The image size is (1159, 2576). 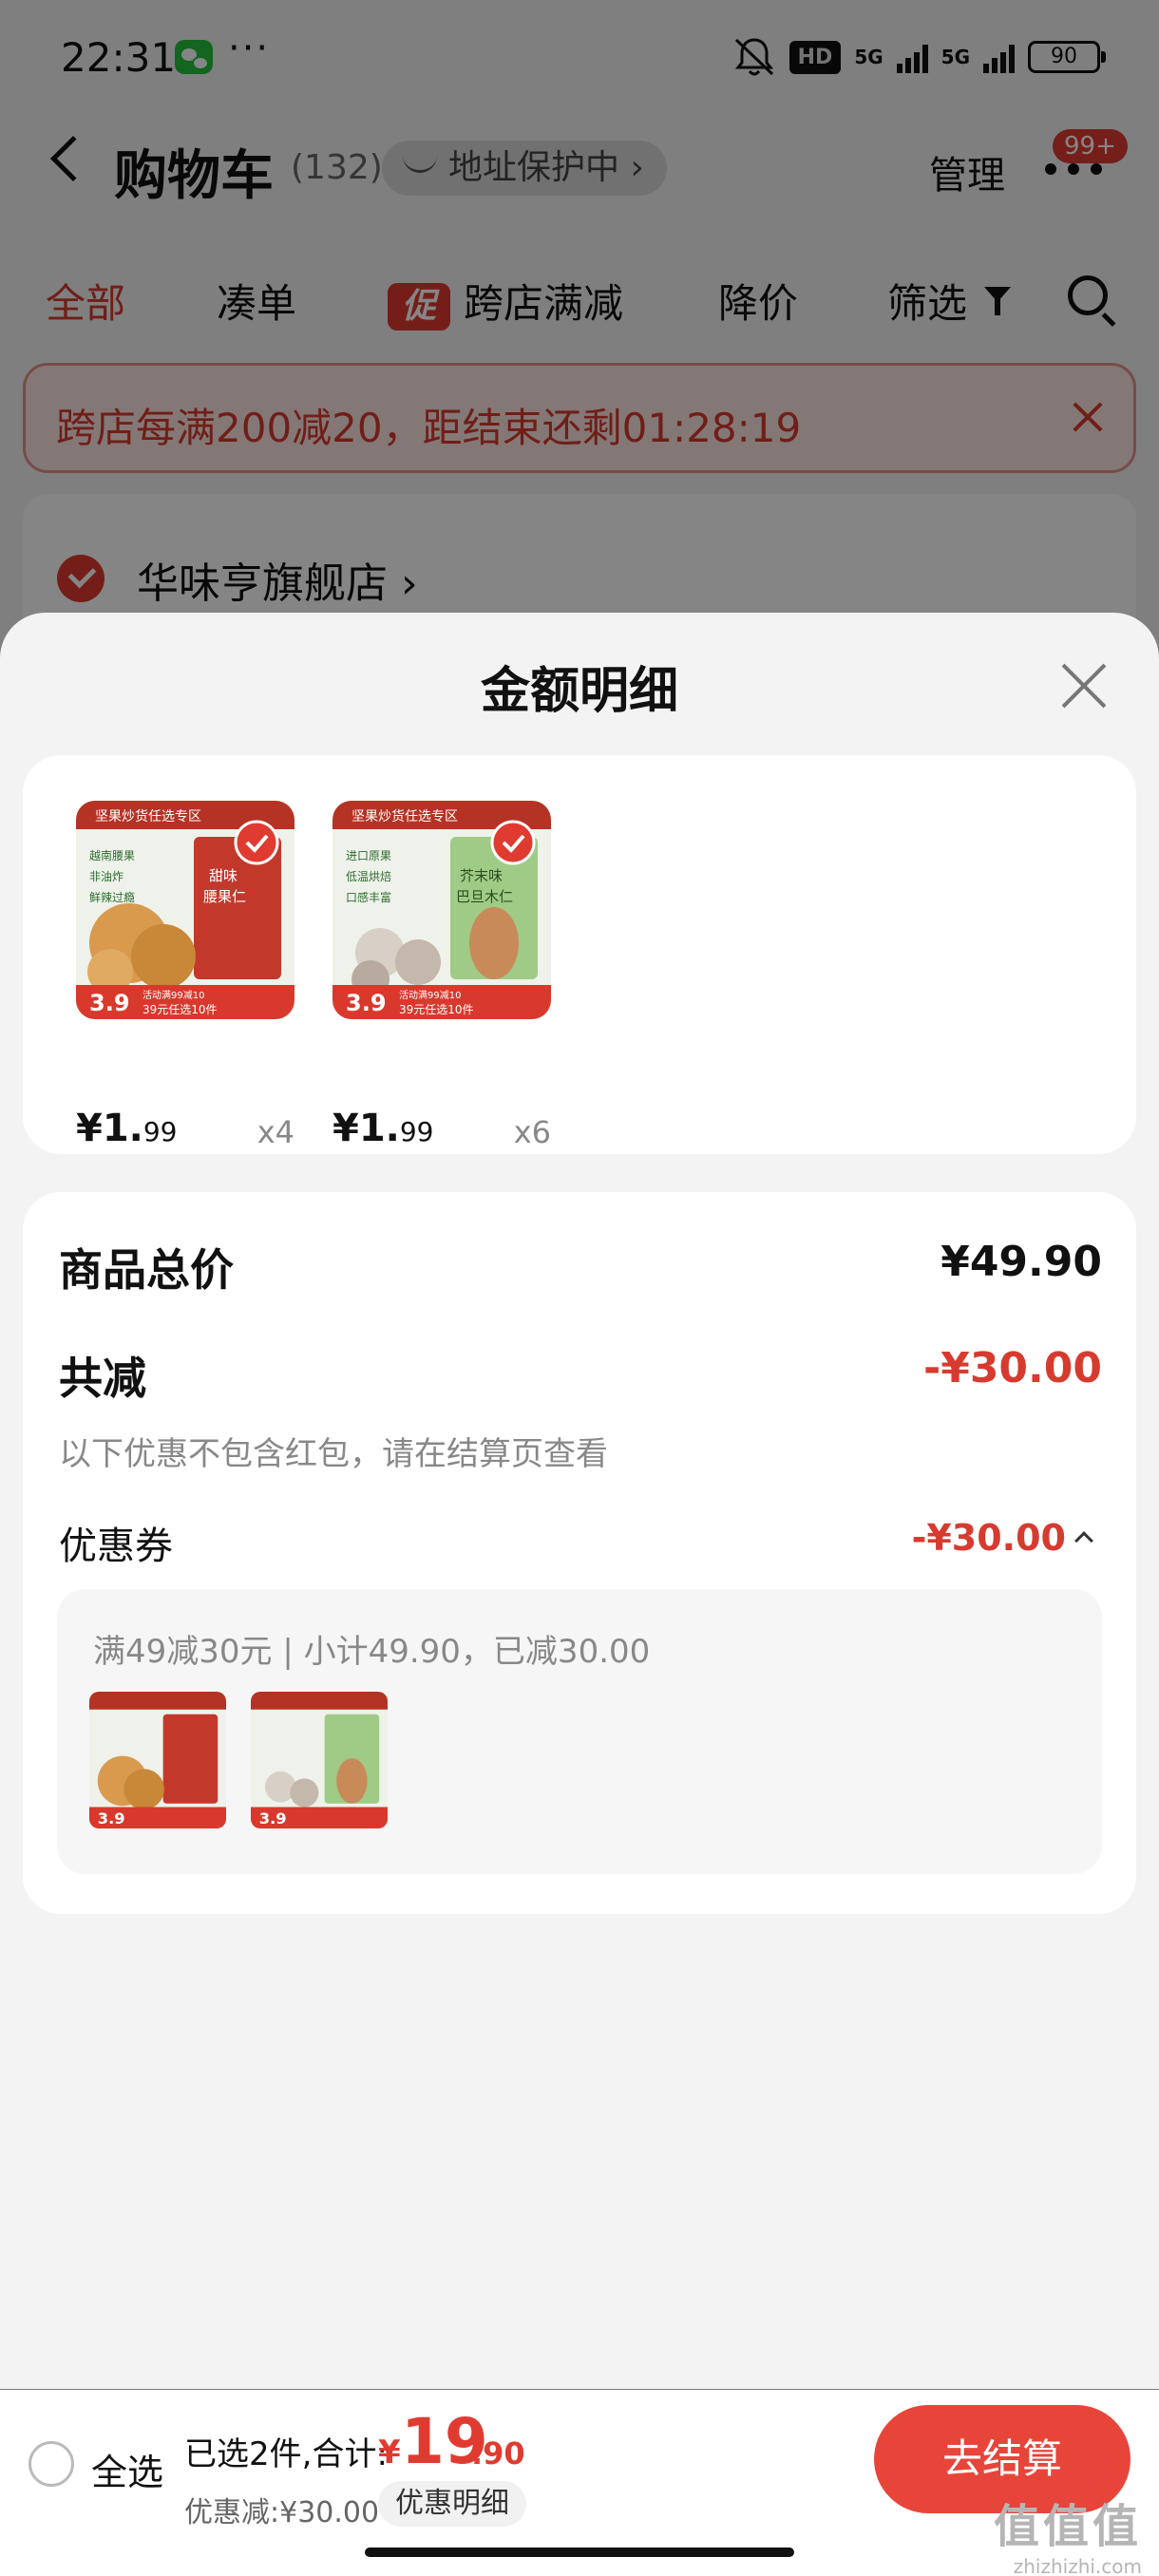 What do you see at coordinates (102, 1378) in the screenshot?
I see `discount-label: 共减` at bounding box center [102, 1378].